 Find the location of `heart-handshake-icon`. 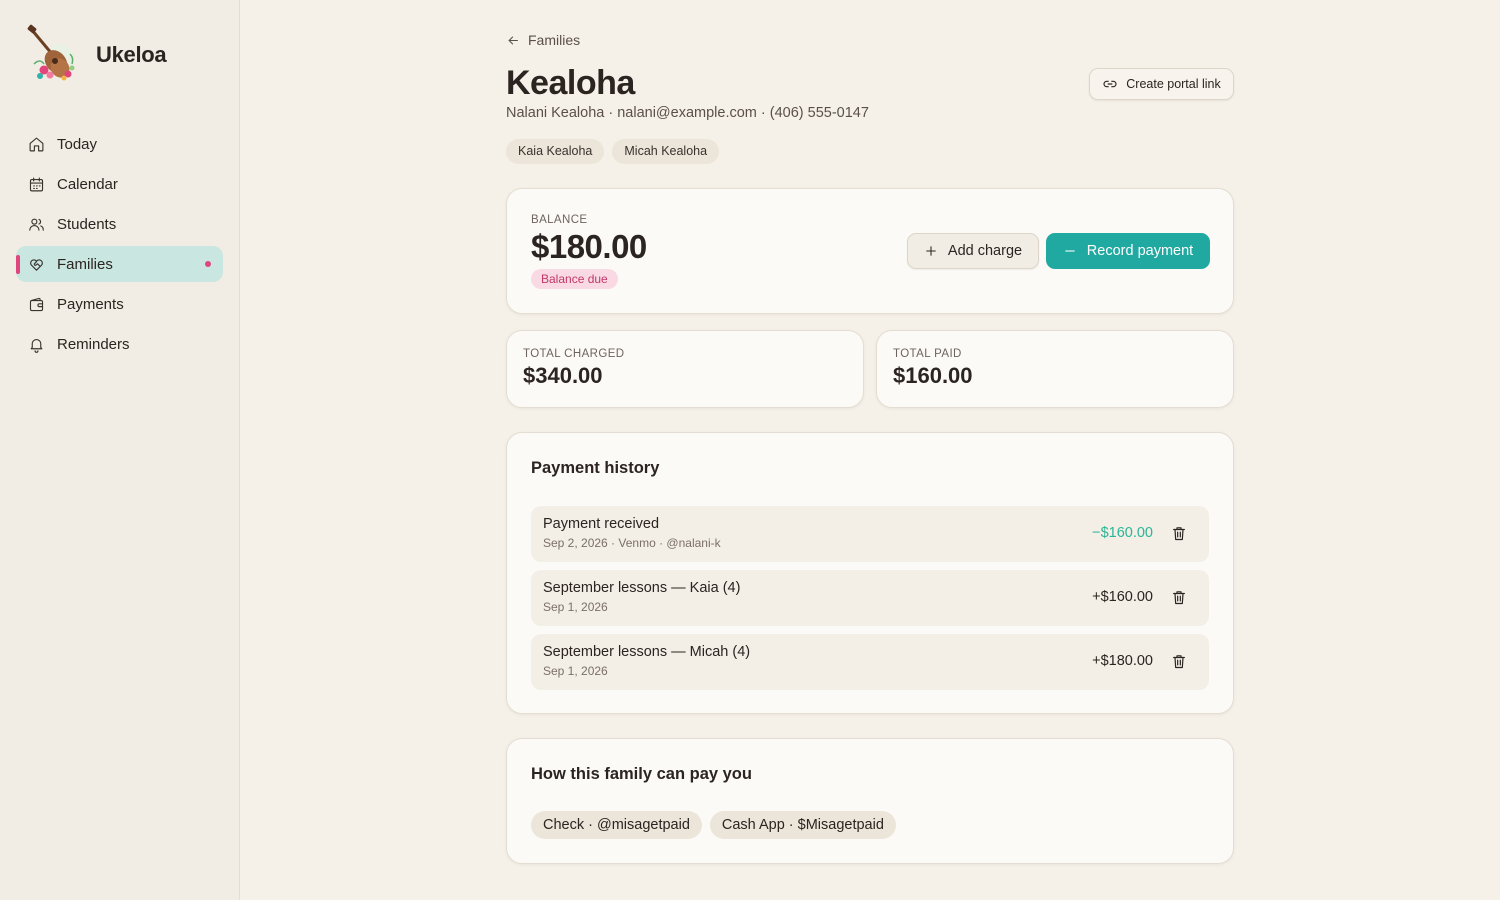

heart-handshake-icon is located at coordinates (36, 264).